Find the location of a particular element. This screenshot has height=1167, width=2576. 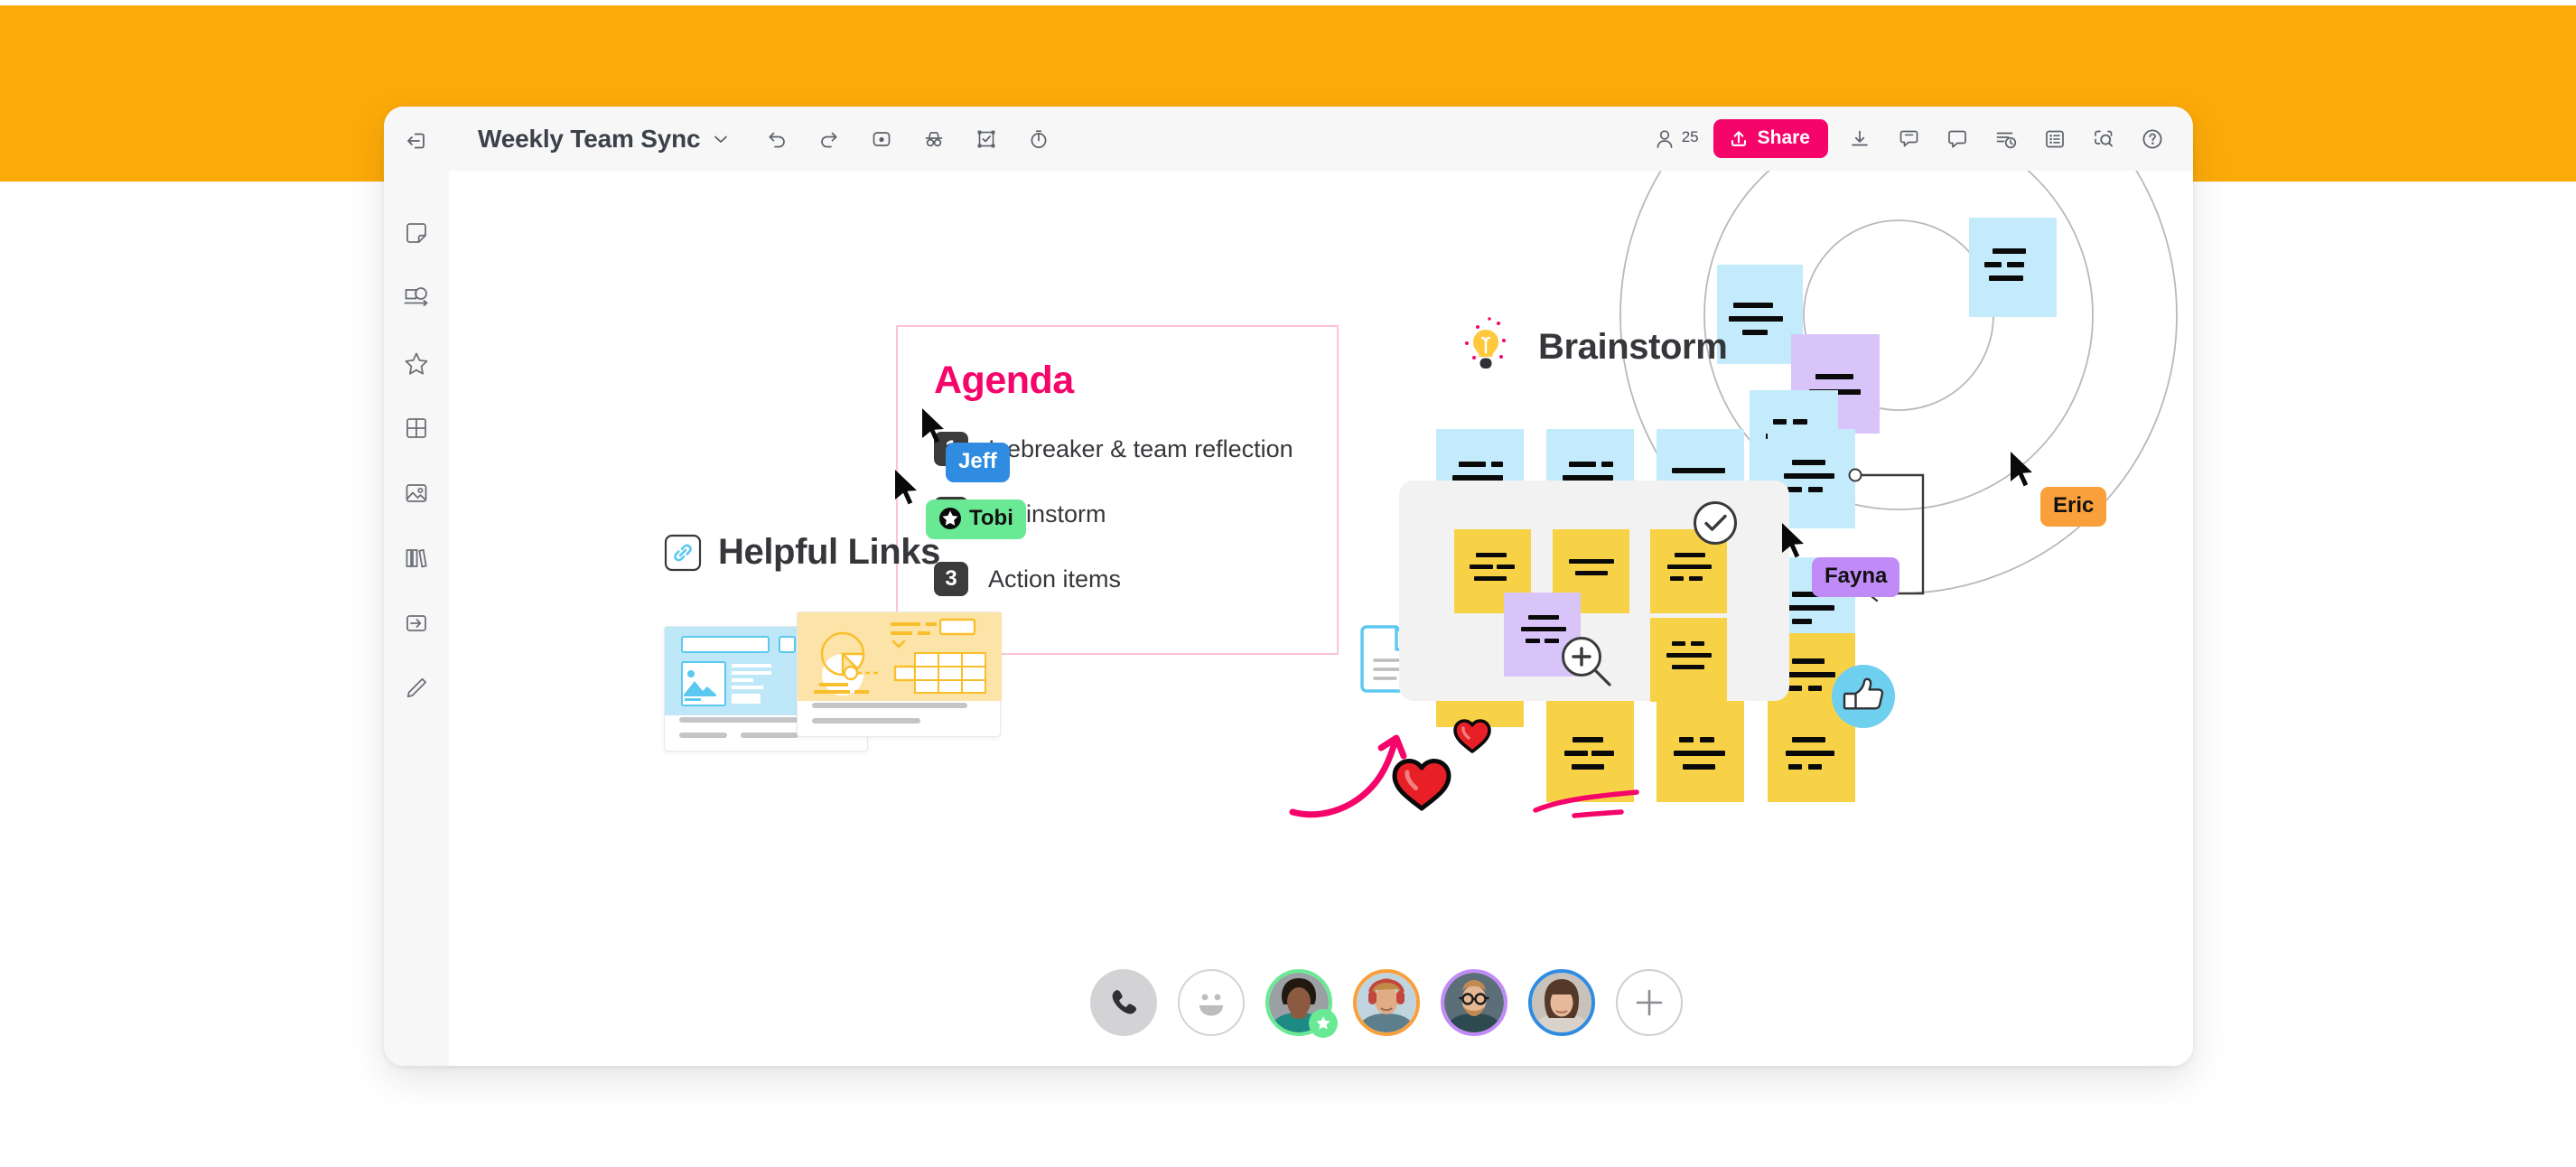

upload-icon is located at coordinates (1739, 138).